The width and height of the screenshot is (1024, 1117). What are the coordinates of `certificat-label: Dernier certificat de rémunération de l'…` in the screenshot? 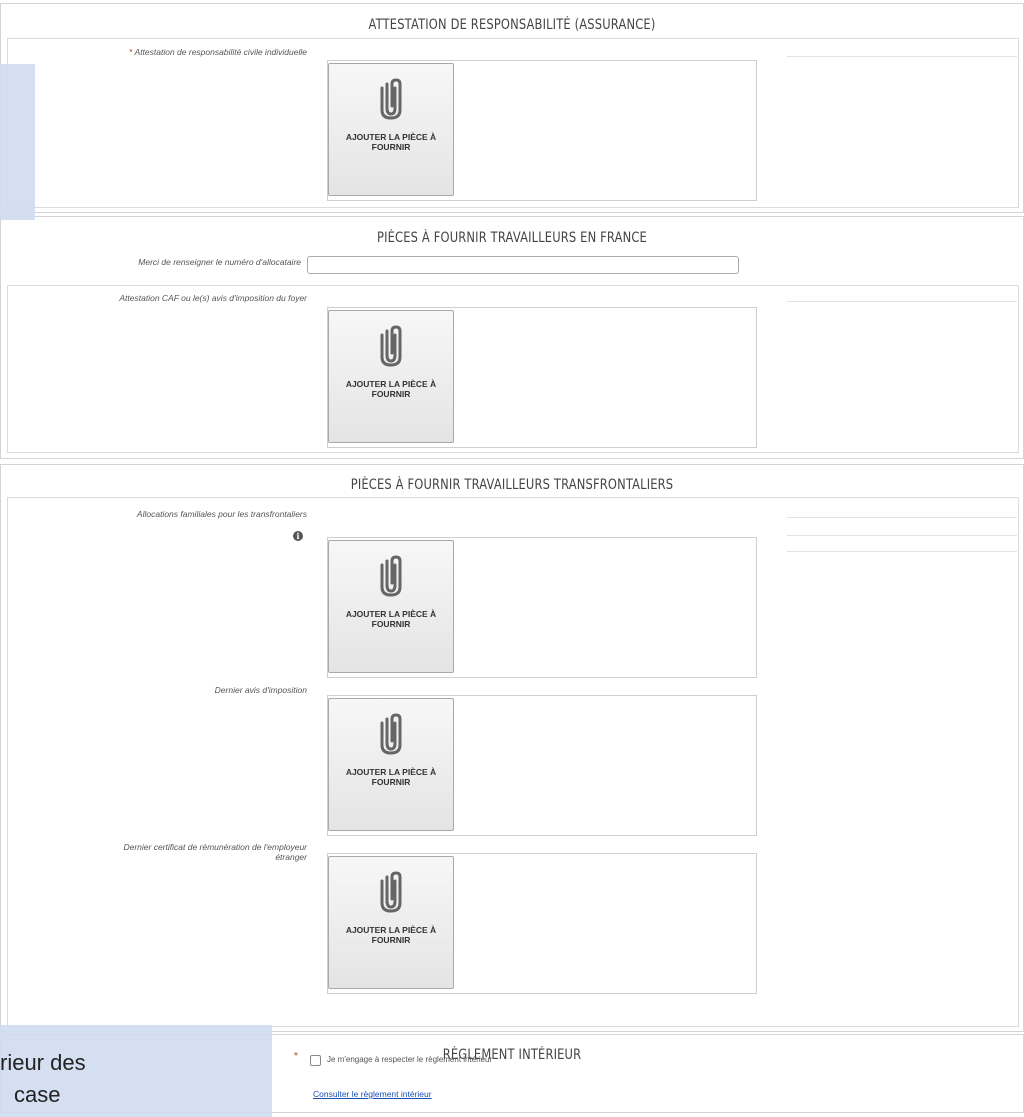 It's located at (215, 852).